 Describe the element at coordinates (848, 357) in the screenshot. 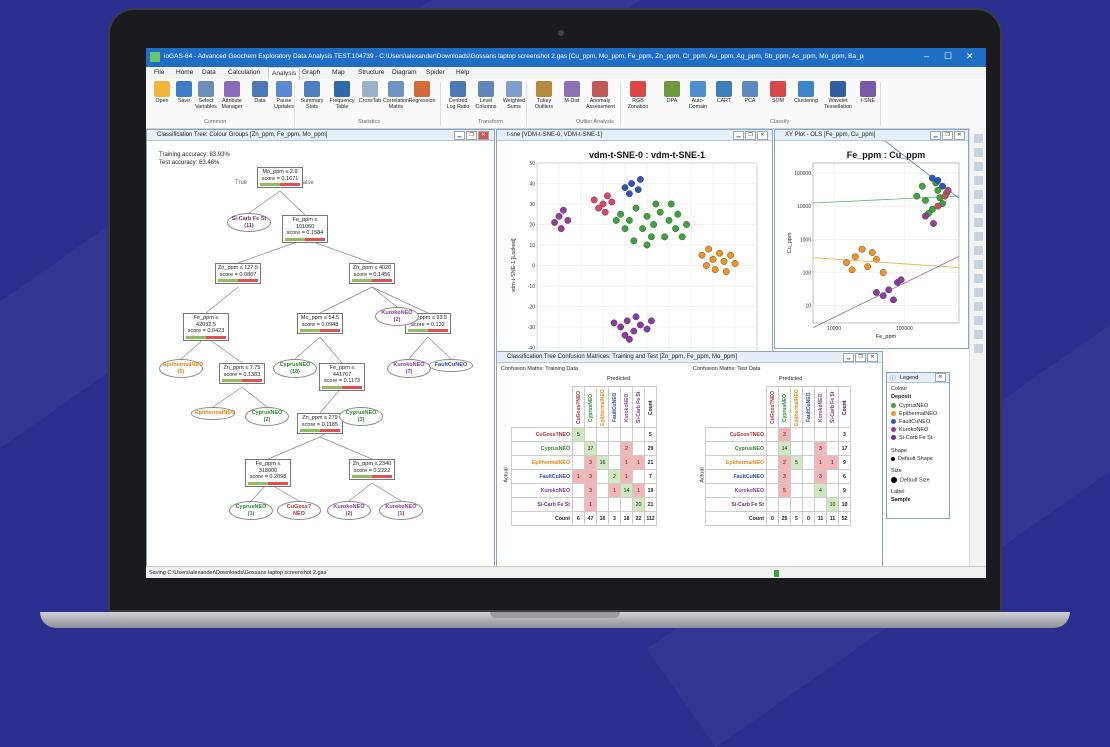

I see `cm-minimize-button: ▁` at that location.